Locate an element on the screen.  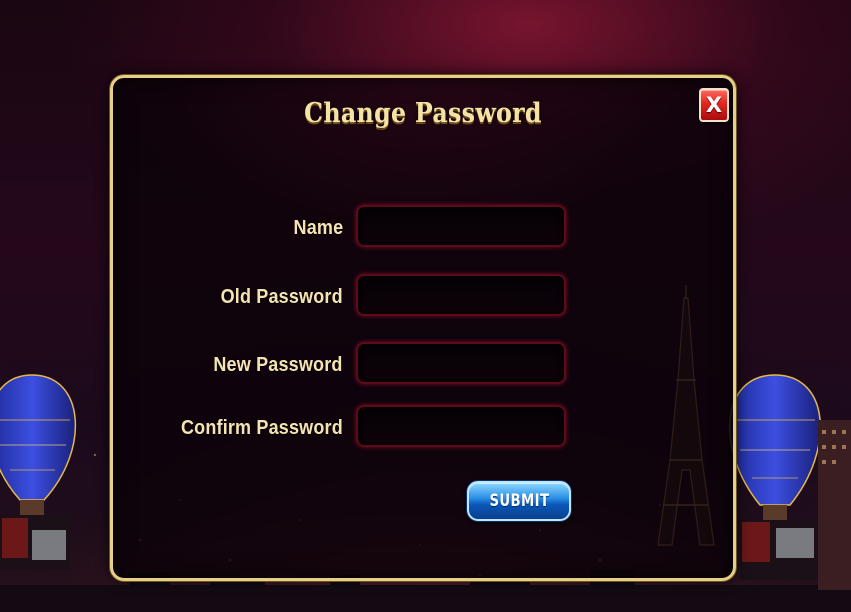
hot-air-balloon-icon is located at coordinates (38, 472).